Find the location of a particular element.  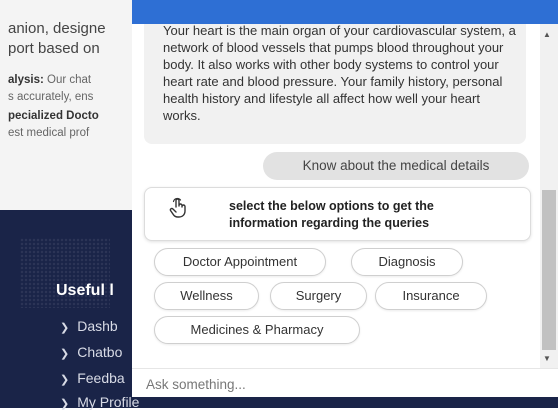

footer-heading: Useful l is located at coordinates (85, 290).